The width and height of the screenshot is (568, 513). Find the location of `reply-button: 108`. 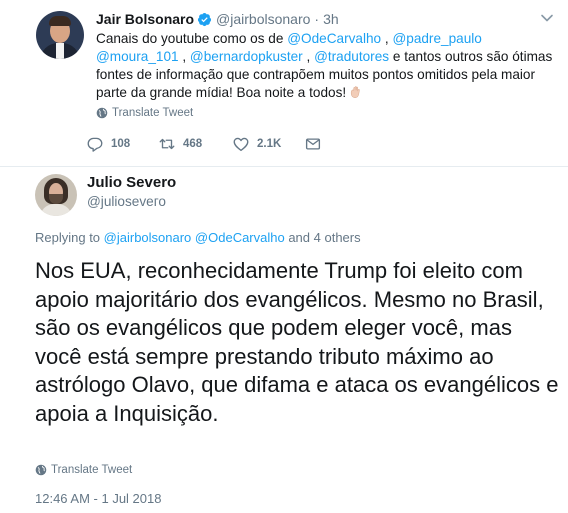

reply-button: 108 is located at coordinates (116, 144).